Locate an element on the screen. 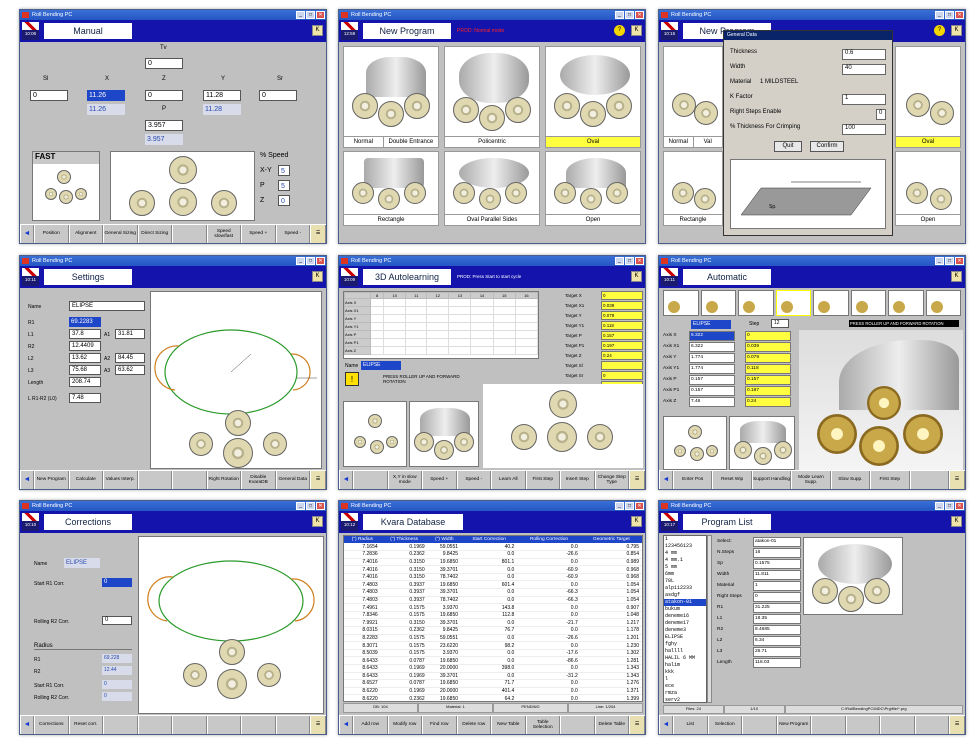  enter-pos-button: Enter Pos is located at coordinates (693, 480).